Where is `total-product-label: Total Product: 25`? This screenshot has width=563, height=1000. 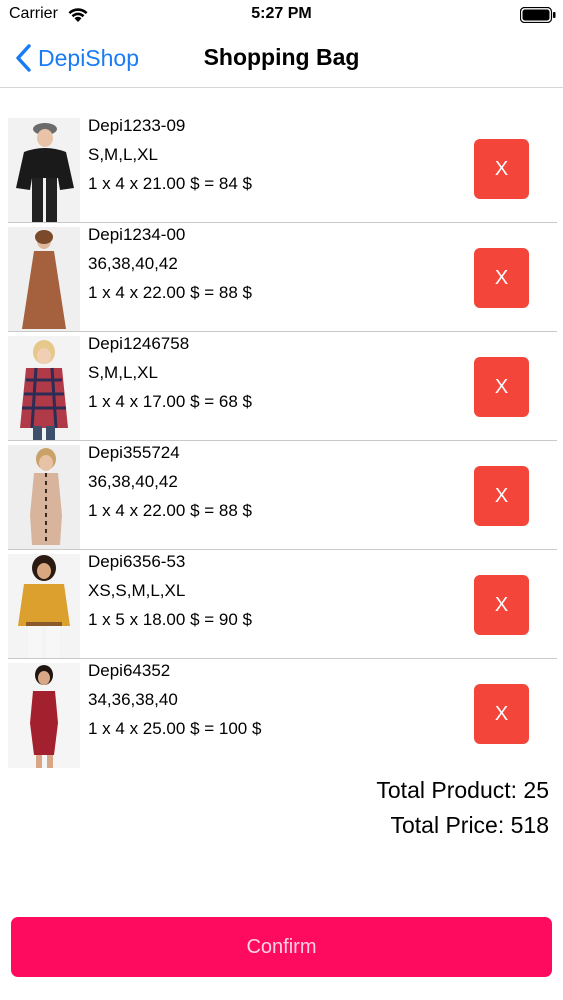 total-product-label: Total Product: 25 is located at coordinates (462, 790).